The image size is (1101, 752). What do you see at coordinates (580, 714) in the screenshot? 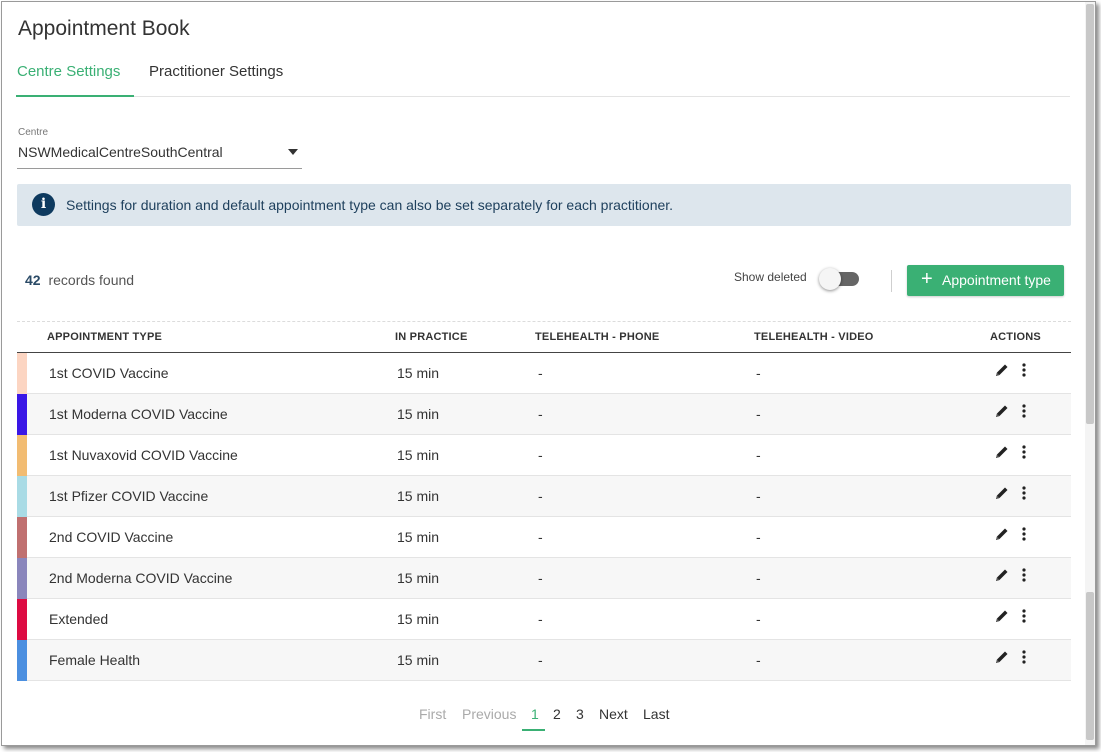
I see `page-3: 3` at bounding box center [580, 714].